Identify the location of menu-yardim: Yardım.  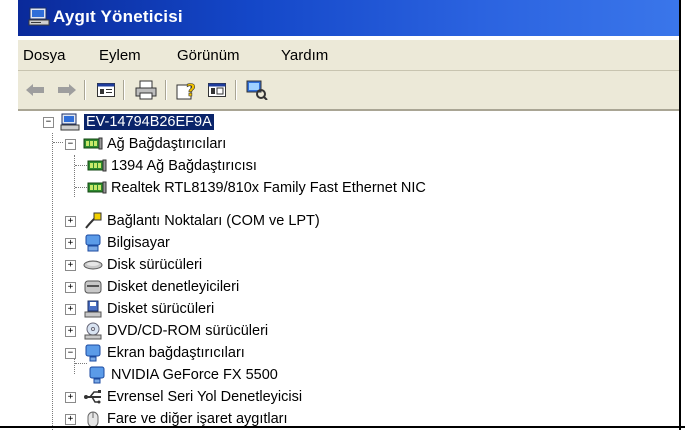
(304, 55).